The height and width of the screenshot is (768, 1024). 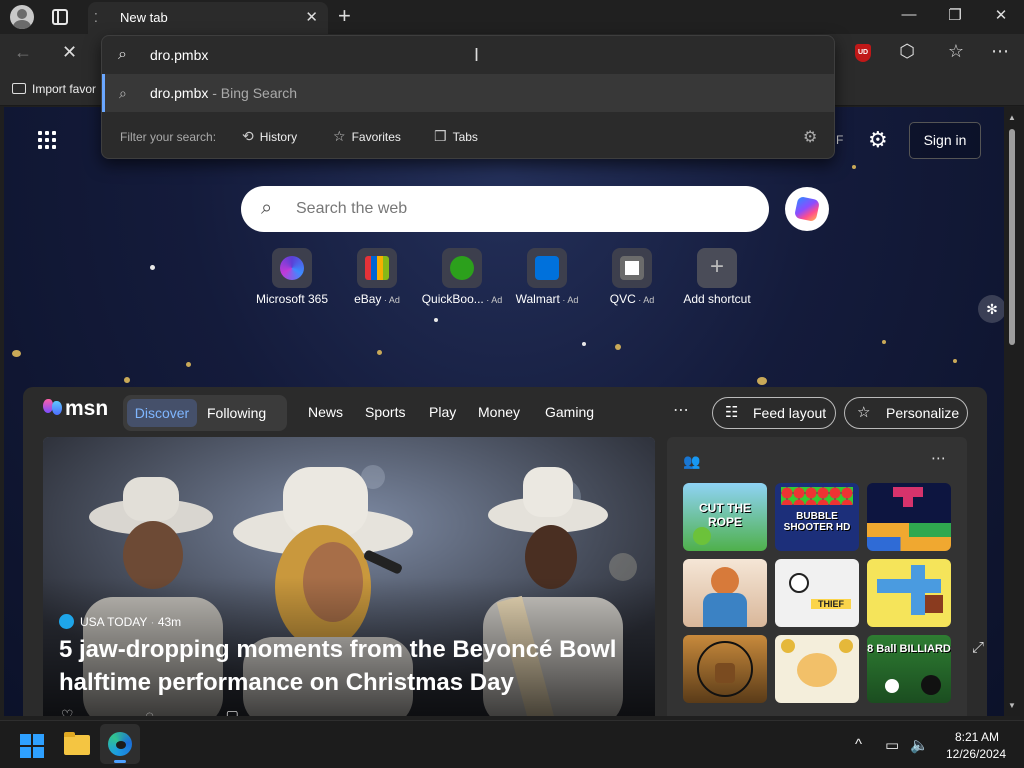 What do you see at coordinates (96, 18) in the screenshot?
I see `tab-loading-icon: ⁚` at bounding box center [96, 18].